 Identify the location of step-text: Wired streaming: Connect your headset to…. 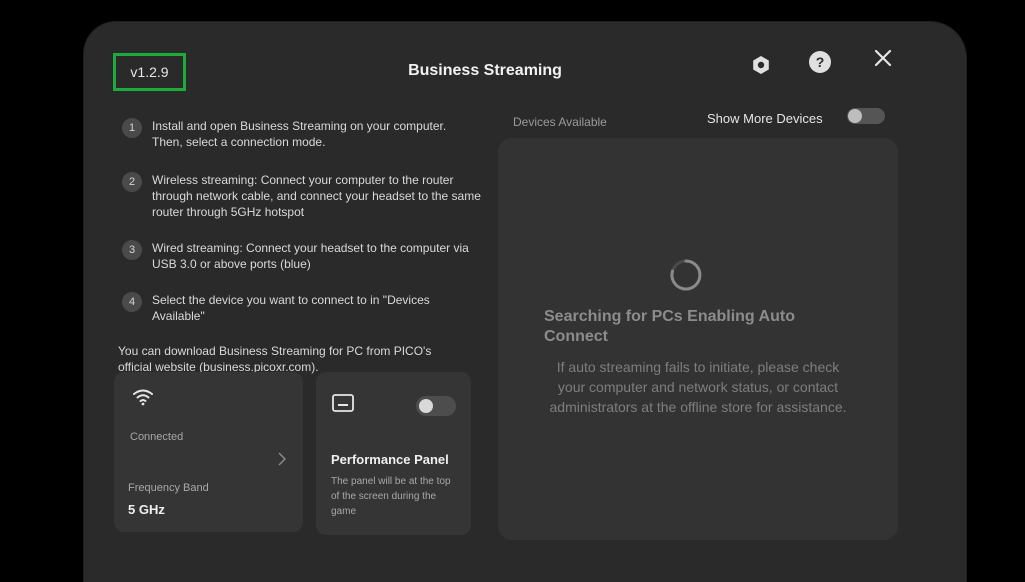
(310, 256).